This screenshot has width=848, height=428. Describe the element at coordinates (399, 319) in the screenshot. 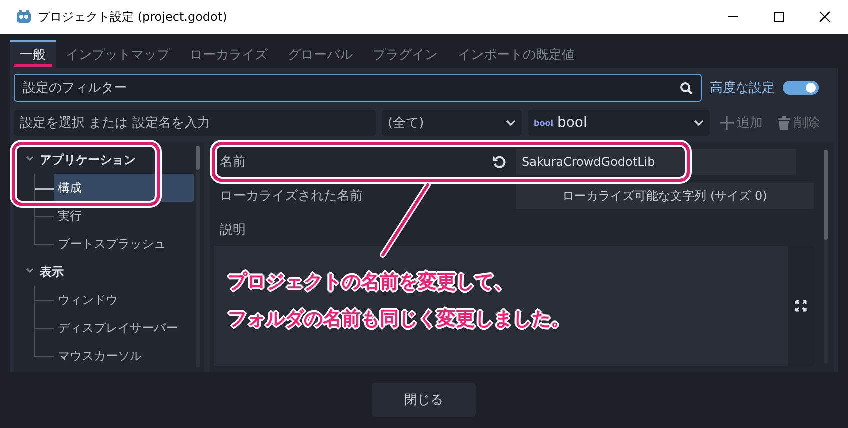

I see `callout-text: フォルダの名前も同じく変更しました。` at that location.